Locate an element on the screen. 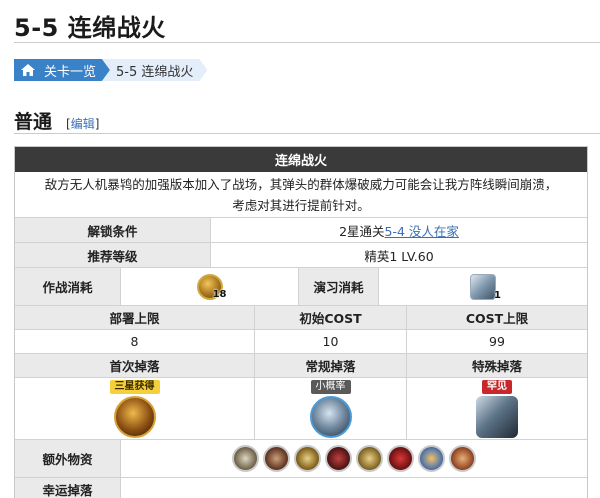  unlock-row: 解锁条件 2星通关 5-4 没人在家 is located at coordinates (301, 230).